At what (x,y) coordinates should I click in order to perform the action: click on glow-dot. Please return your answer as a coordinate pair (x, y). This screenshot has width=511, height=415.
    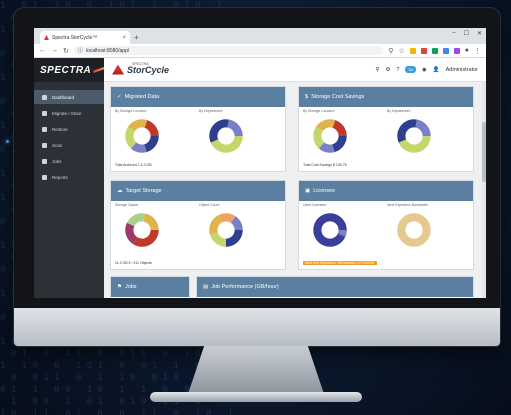
    Looking at the image, I should click on (7, 141).